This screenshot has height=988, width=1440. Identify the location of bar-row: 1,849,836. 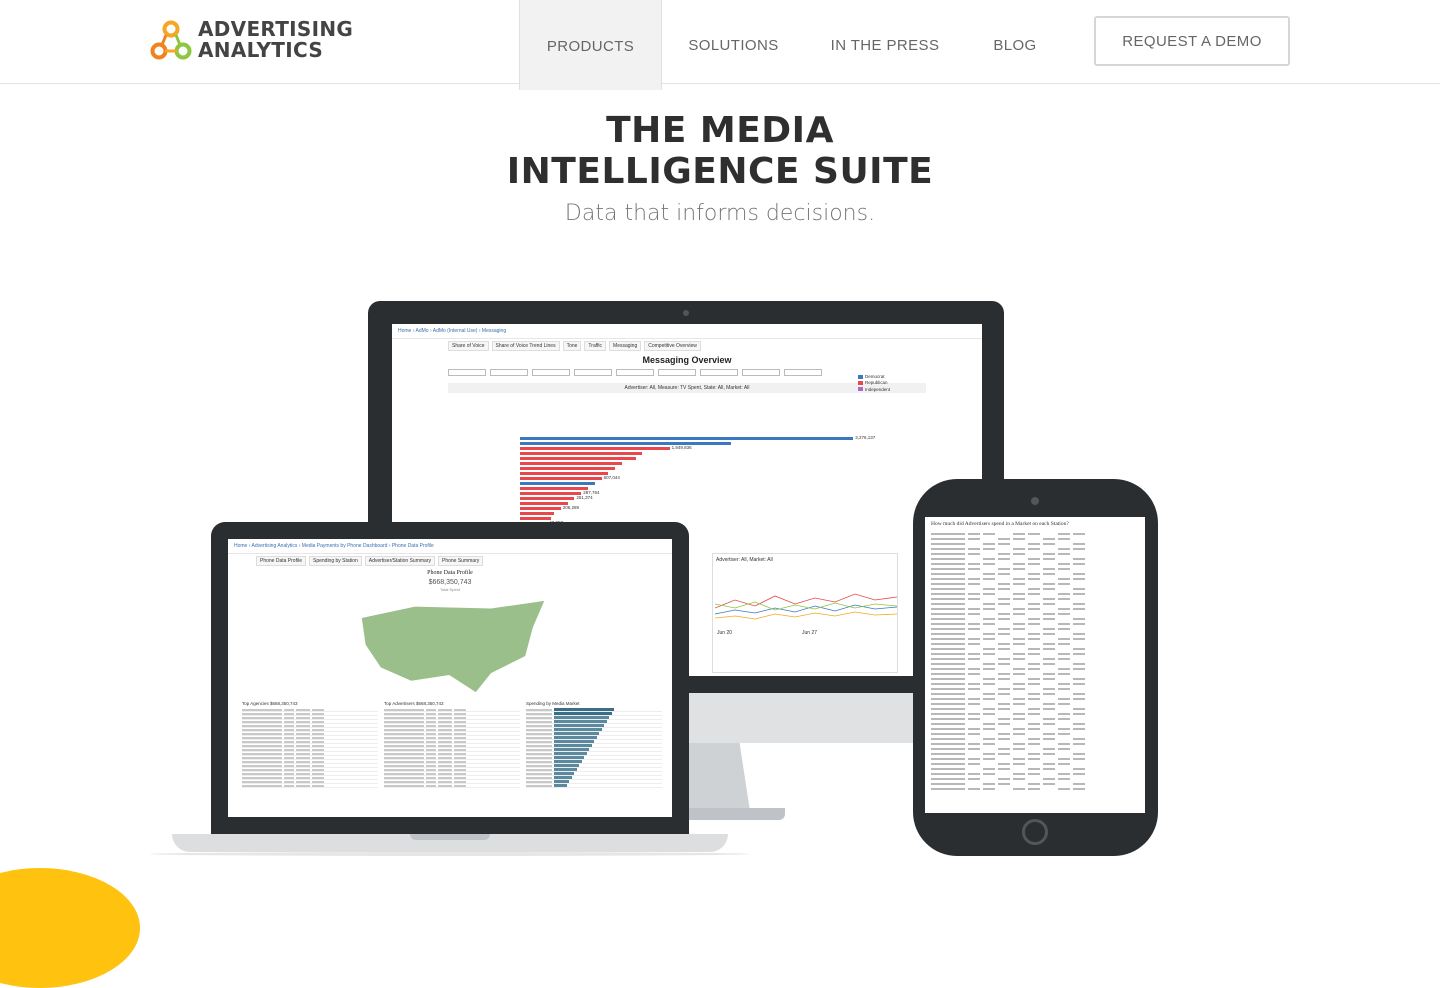
(710, 447).